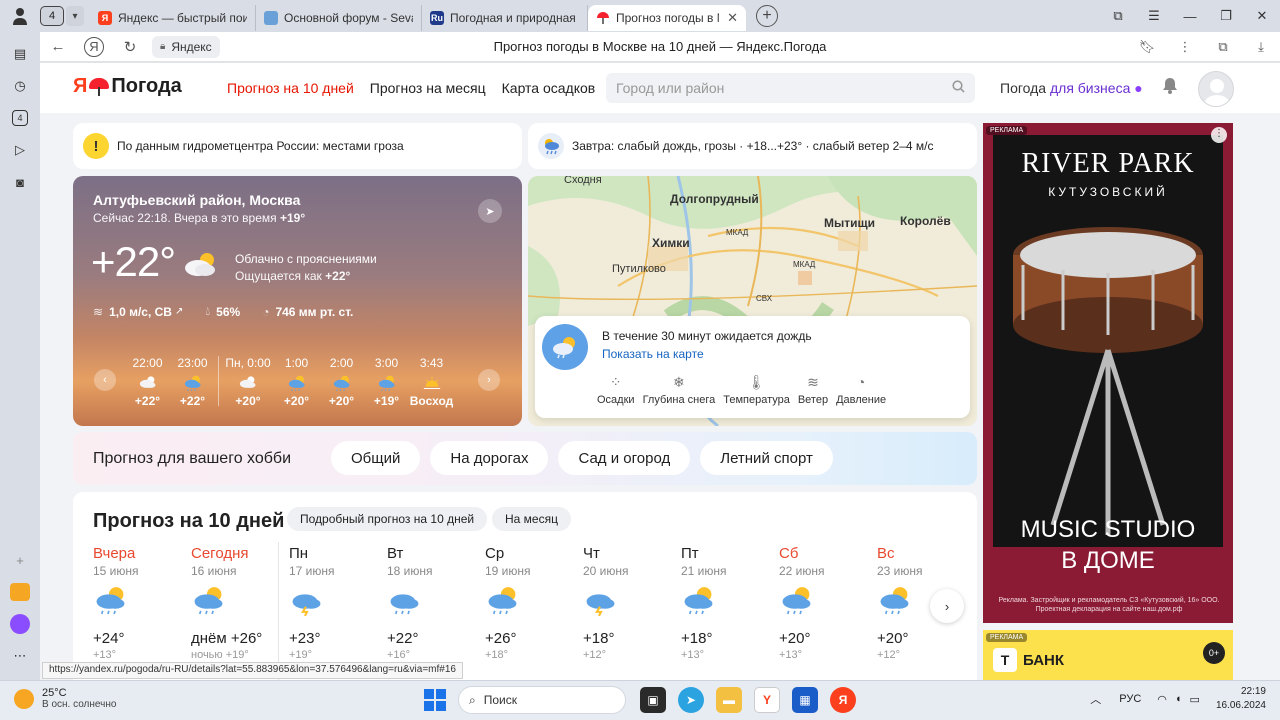 Image resolution: width=1280 pixels, height=720 pixels. I want to click on cloud-moon-icon, so click(248, 383).